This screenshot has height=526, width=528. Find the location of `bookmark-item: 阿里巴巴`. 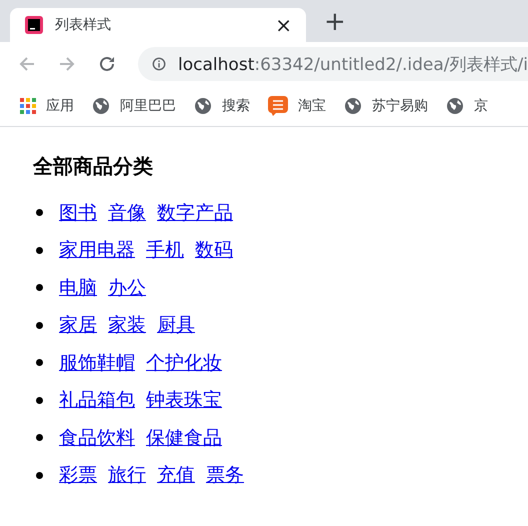

bookmark-item: 阿里巴巴 is located at coordinates (134, 106).